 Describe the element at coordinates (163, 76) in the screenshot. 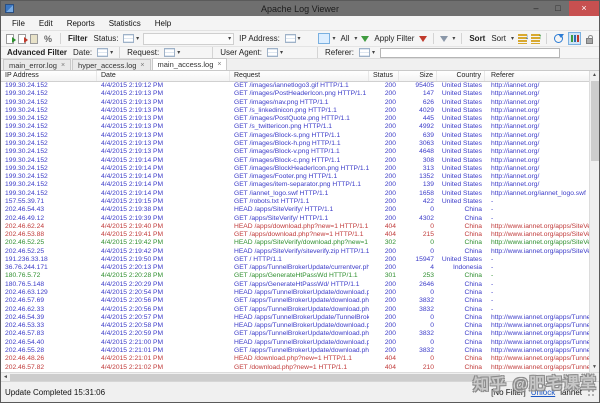

I see `column-header-date: Date` at that location.